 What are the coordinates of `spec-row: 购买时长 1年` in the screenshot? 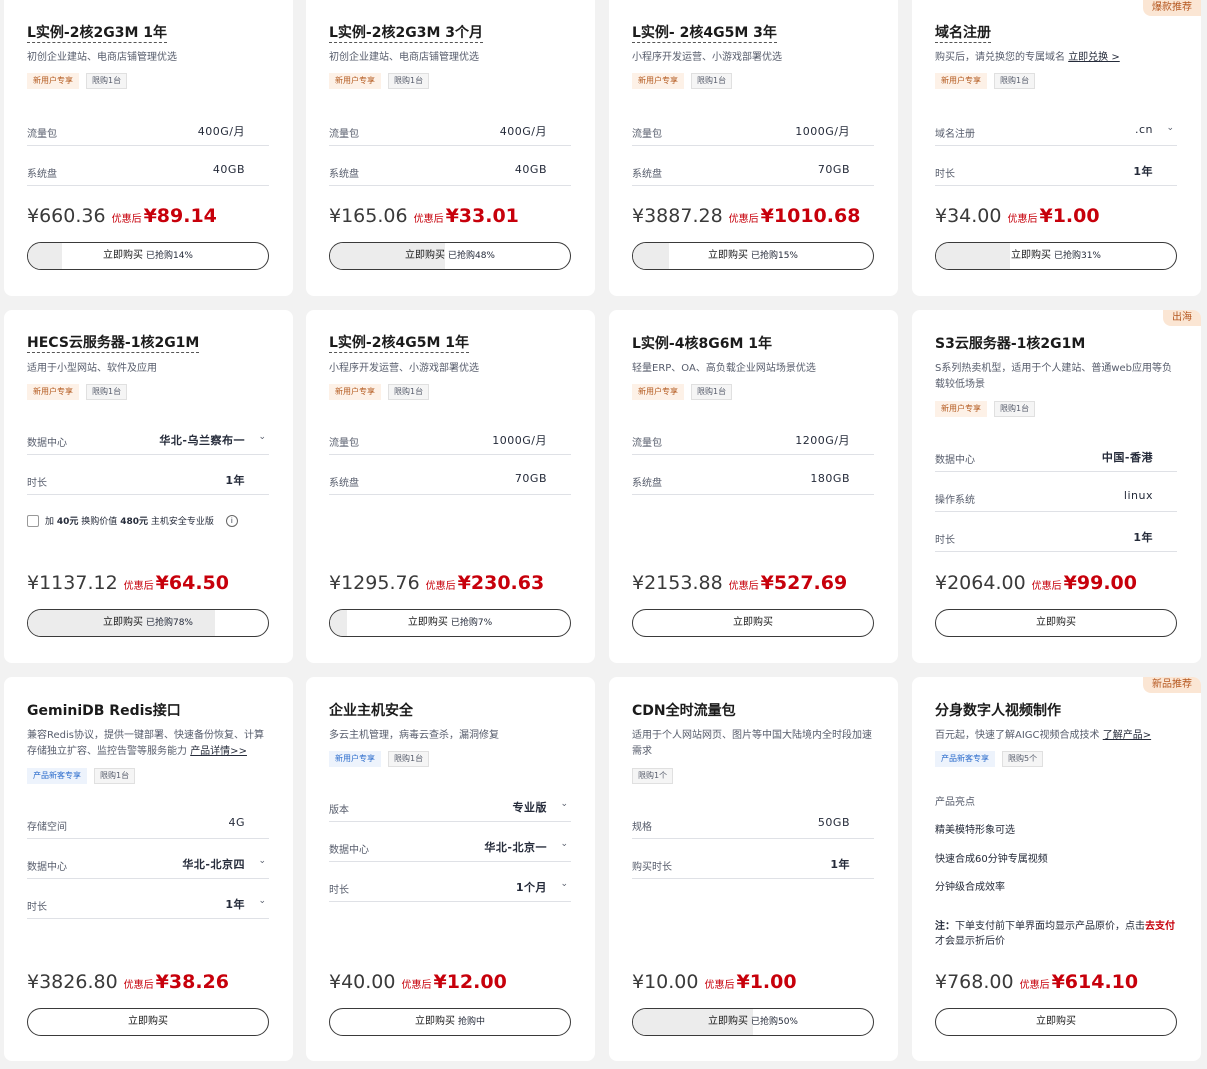 It's located at (753, 867).